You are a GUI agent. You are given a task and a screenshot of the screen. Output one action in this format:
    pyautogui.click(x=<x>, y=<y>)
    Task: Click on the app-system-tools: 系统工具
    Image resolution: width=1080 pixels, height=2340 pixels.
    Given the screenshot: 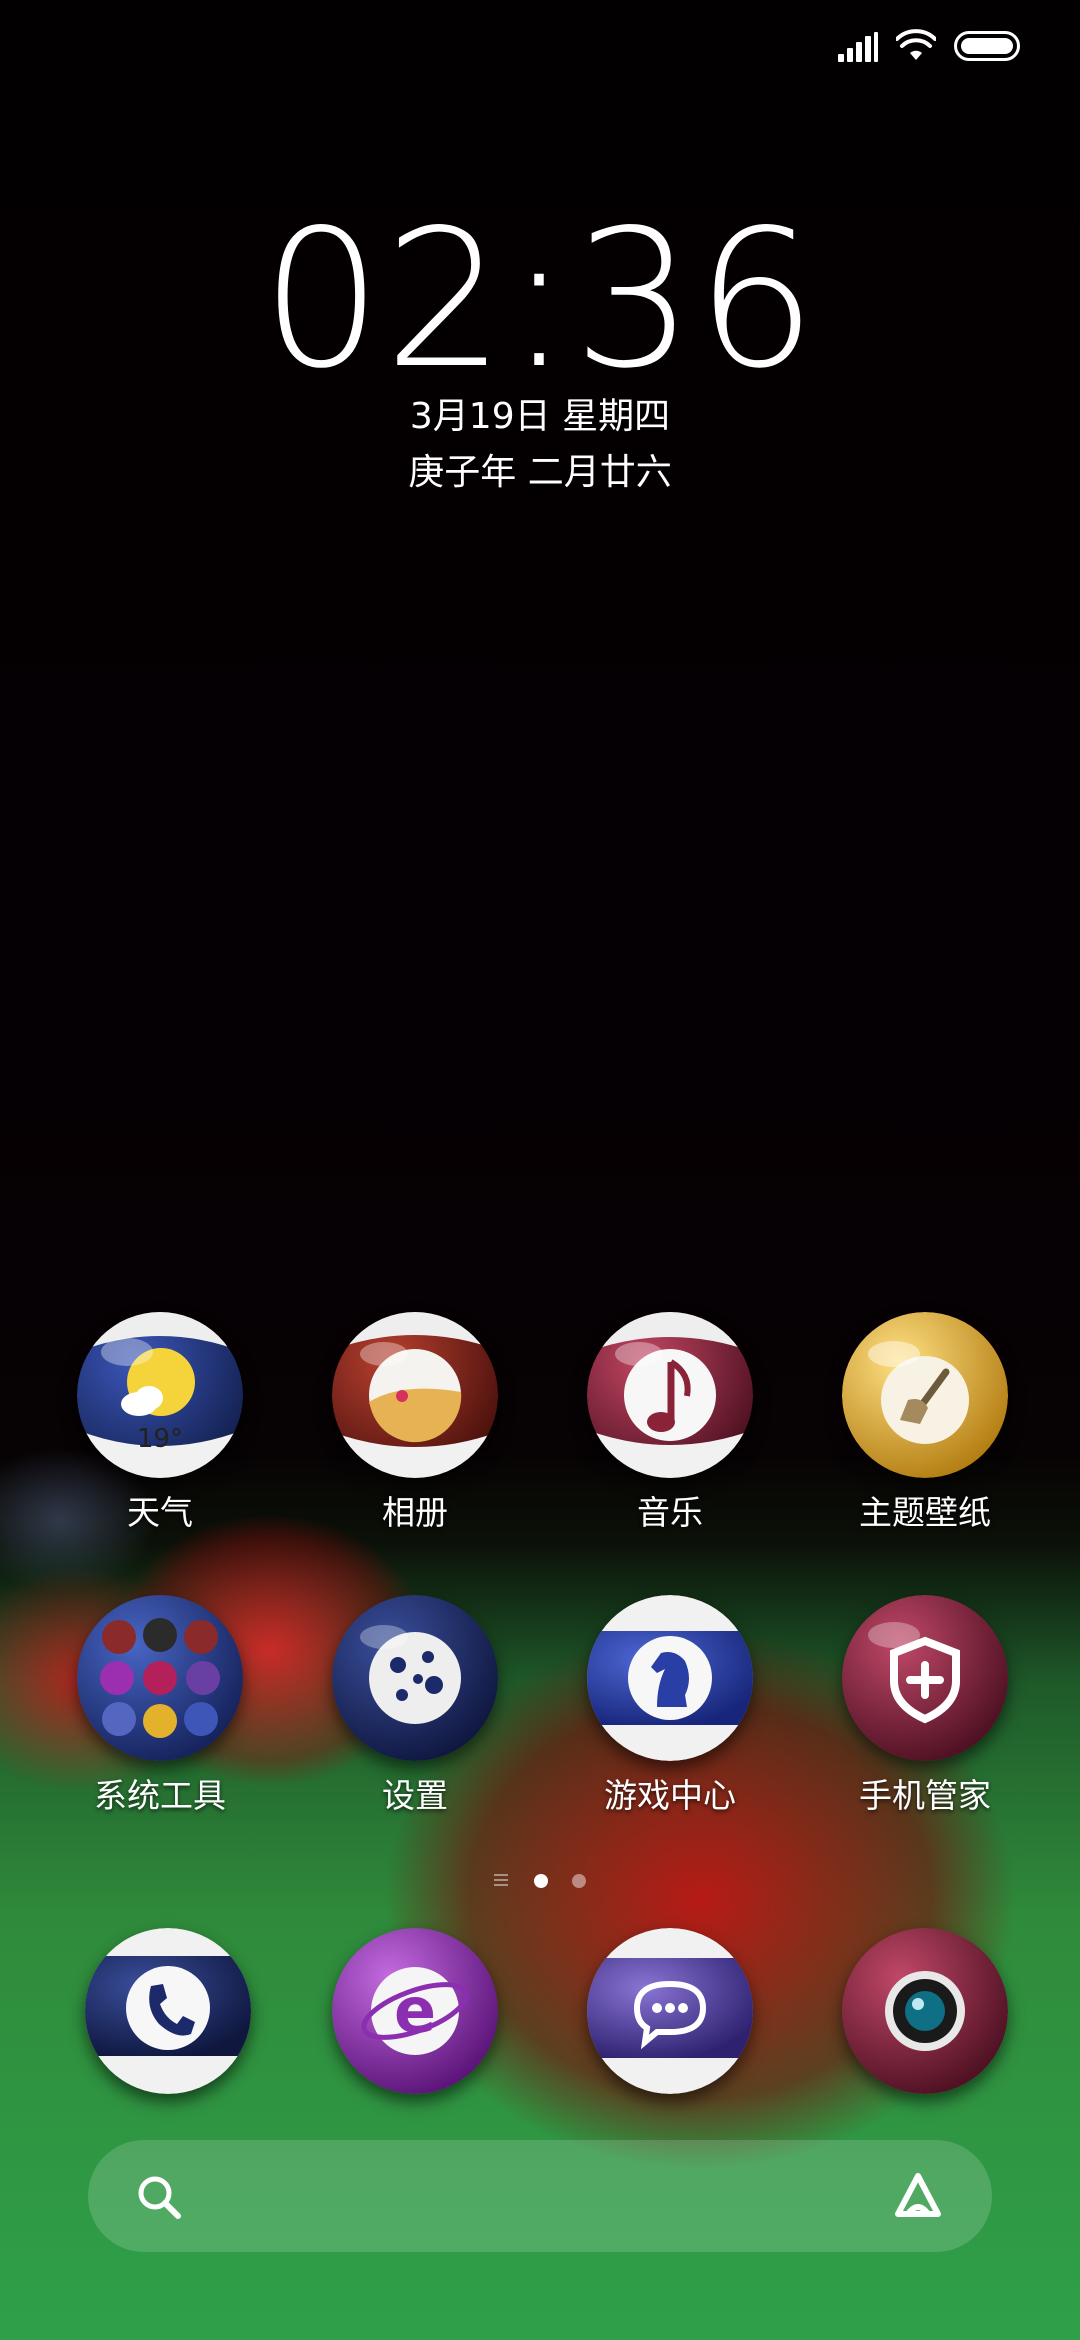 What is the action you would take?
    pyautogui.click(x=160, y=1710)
    